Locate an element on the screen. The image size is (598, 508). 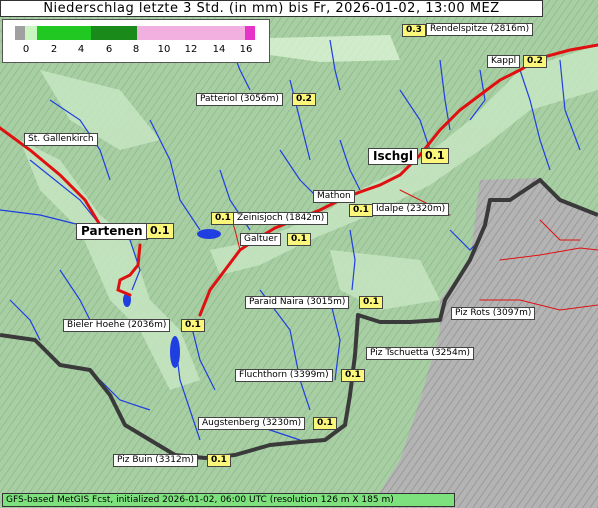
place-label: St. Gallenkirch is located at coordinates (61, 139).